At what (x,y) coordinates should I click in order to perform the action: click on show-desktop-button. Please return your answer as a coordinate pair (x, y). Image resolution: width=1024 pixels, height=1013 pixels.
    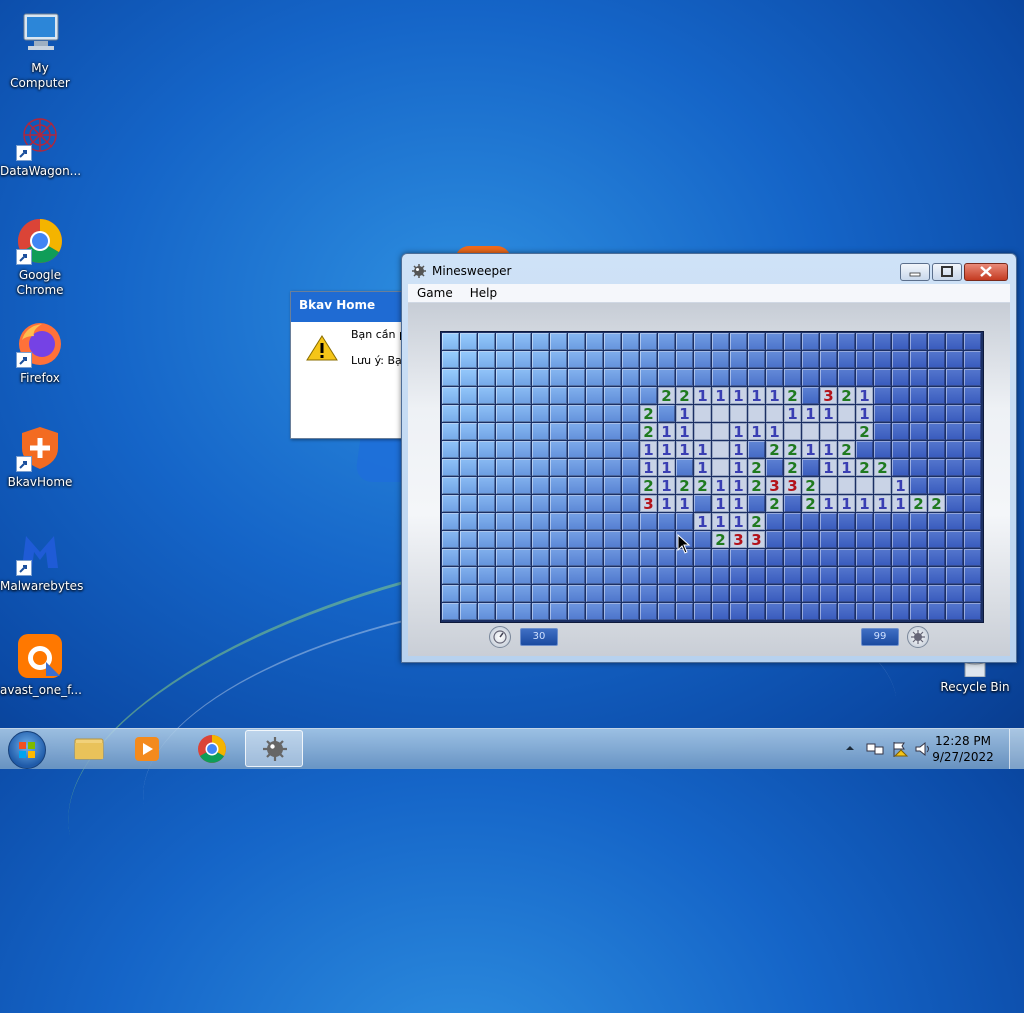
    Looking at the image, I should click on (1016, 749).